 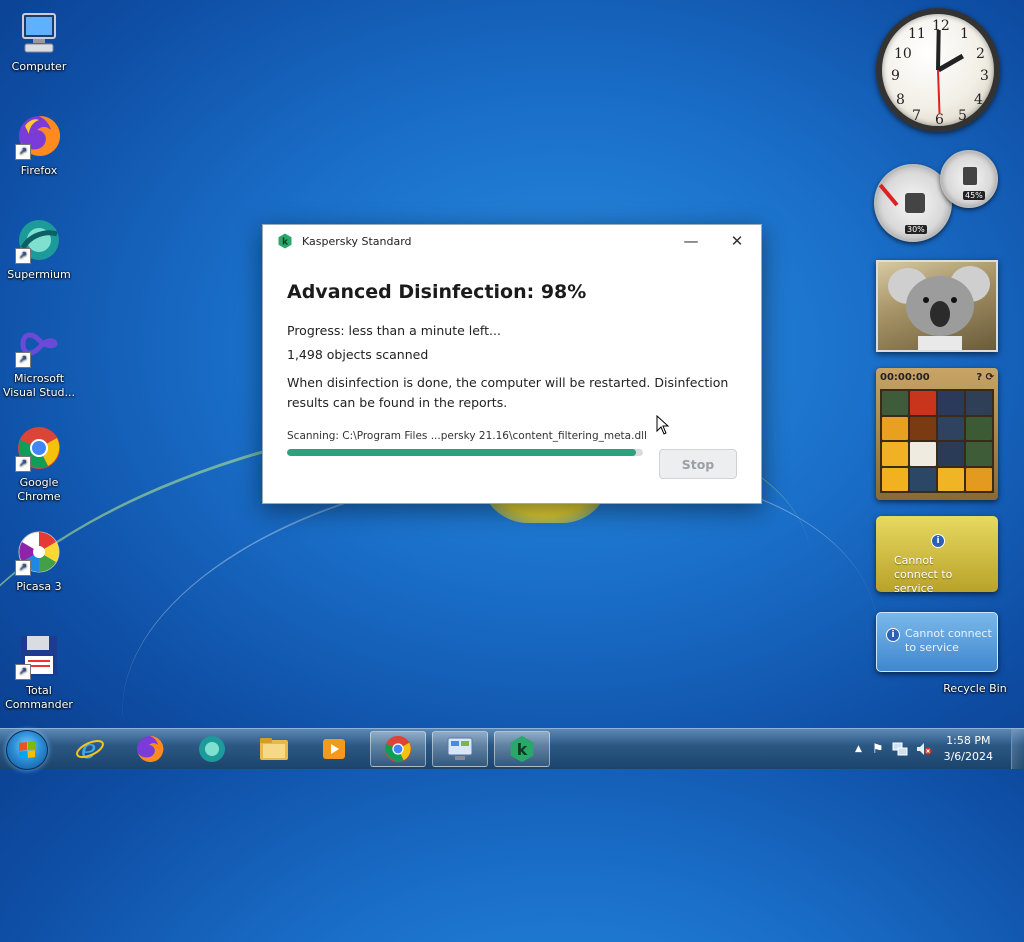 What do you see at coordinates (698, 464) in the screenshot?
I see `stop-button: Stop` at bounding box center [698, 464].